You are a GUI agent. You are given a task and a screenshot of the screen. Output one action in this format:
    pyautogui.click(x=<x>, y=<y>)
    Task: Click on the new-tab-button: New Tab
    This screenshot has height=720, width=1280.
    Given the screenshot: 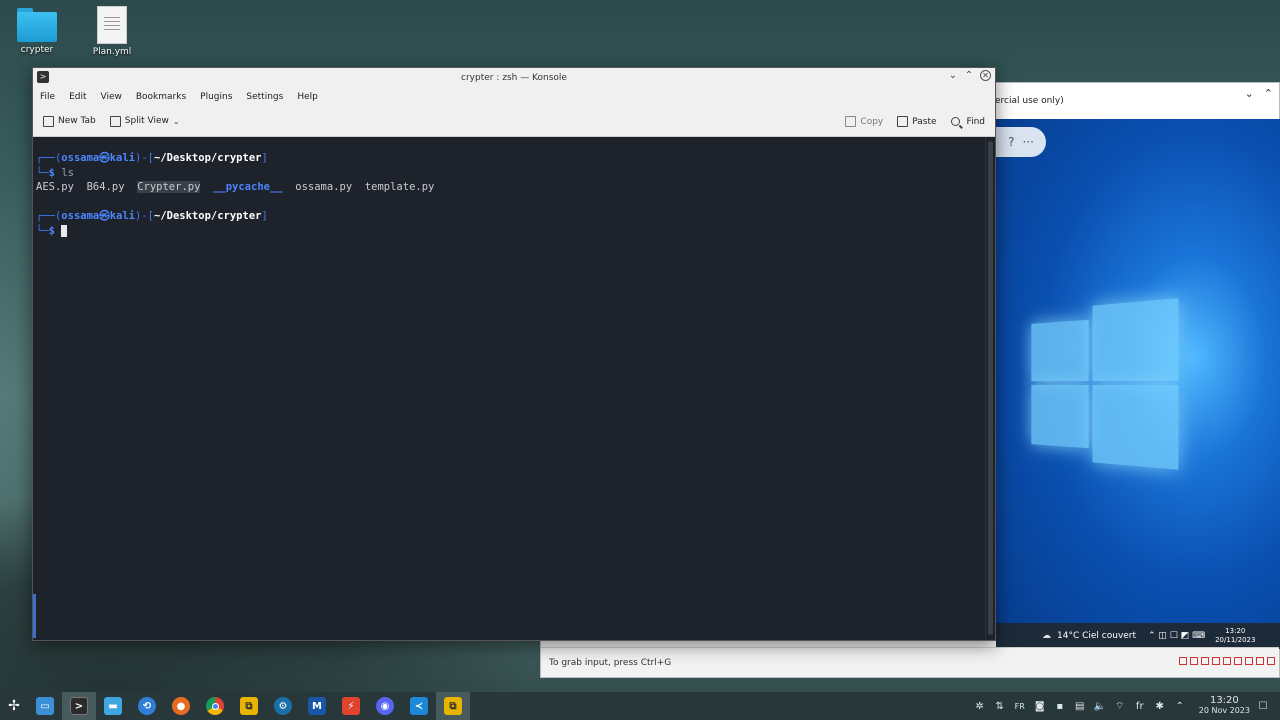 What is the action you would take?
    pyautogui.click(x=69, y=121)
    